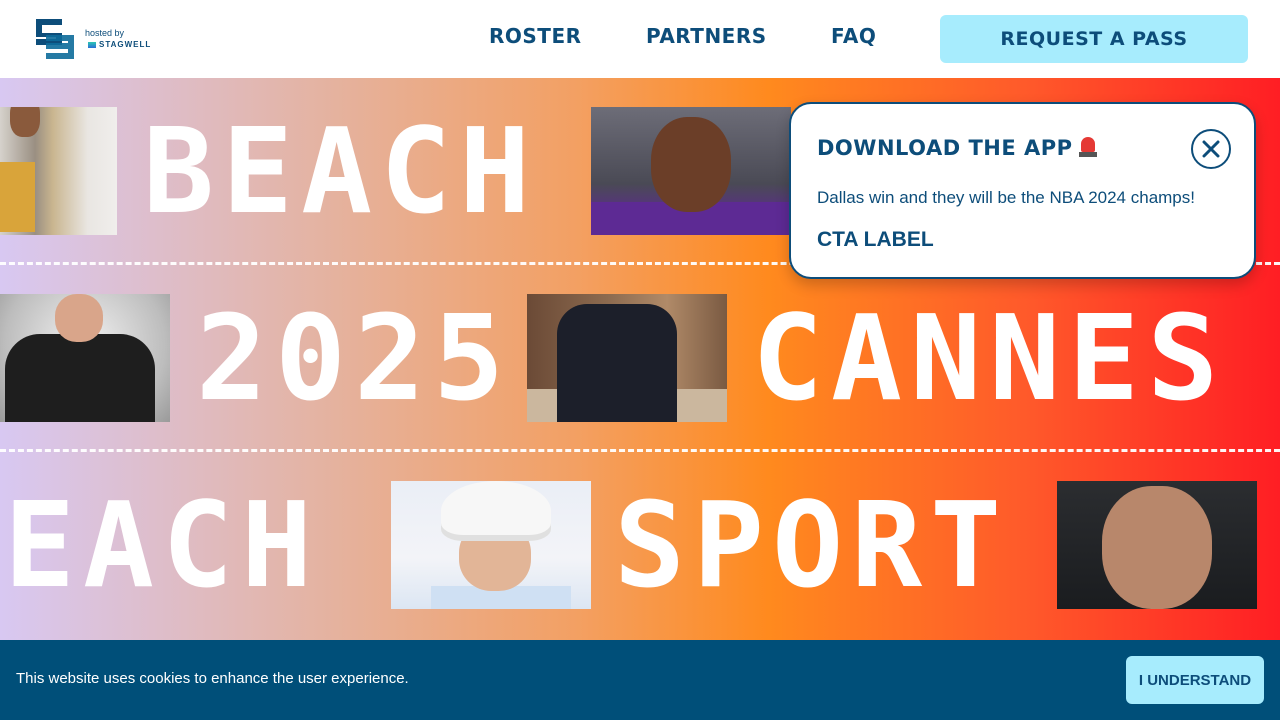 This screenshot has width=1280, height=720. Describe the element at coordinates (125, 44) in the screenshot. I see `stagwell-wordmark: STAGWELL` at that location.